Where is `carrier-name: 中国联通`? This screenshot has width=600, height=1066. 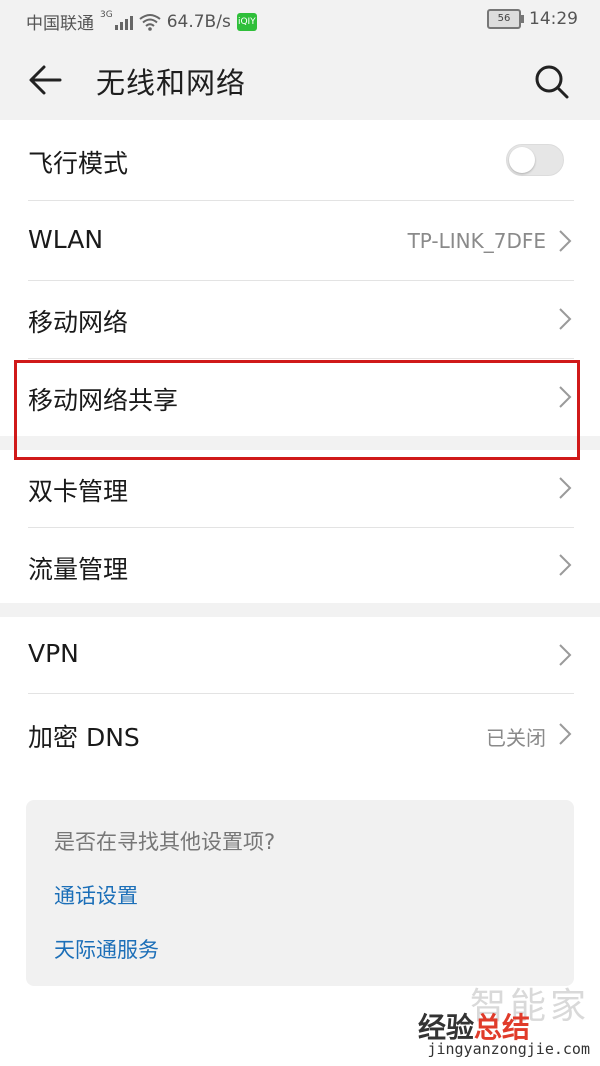 carrier-name: 中国联通 is located at coordinates (60, 24).